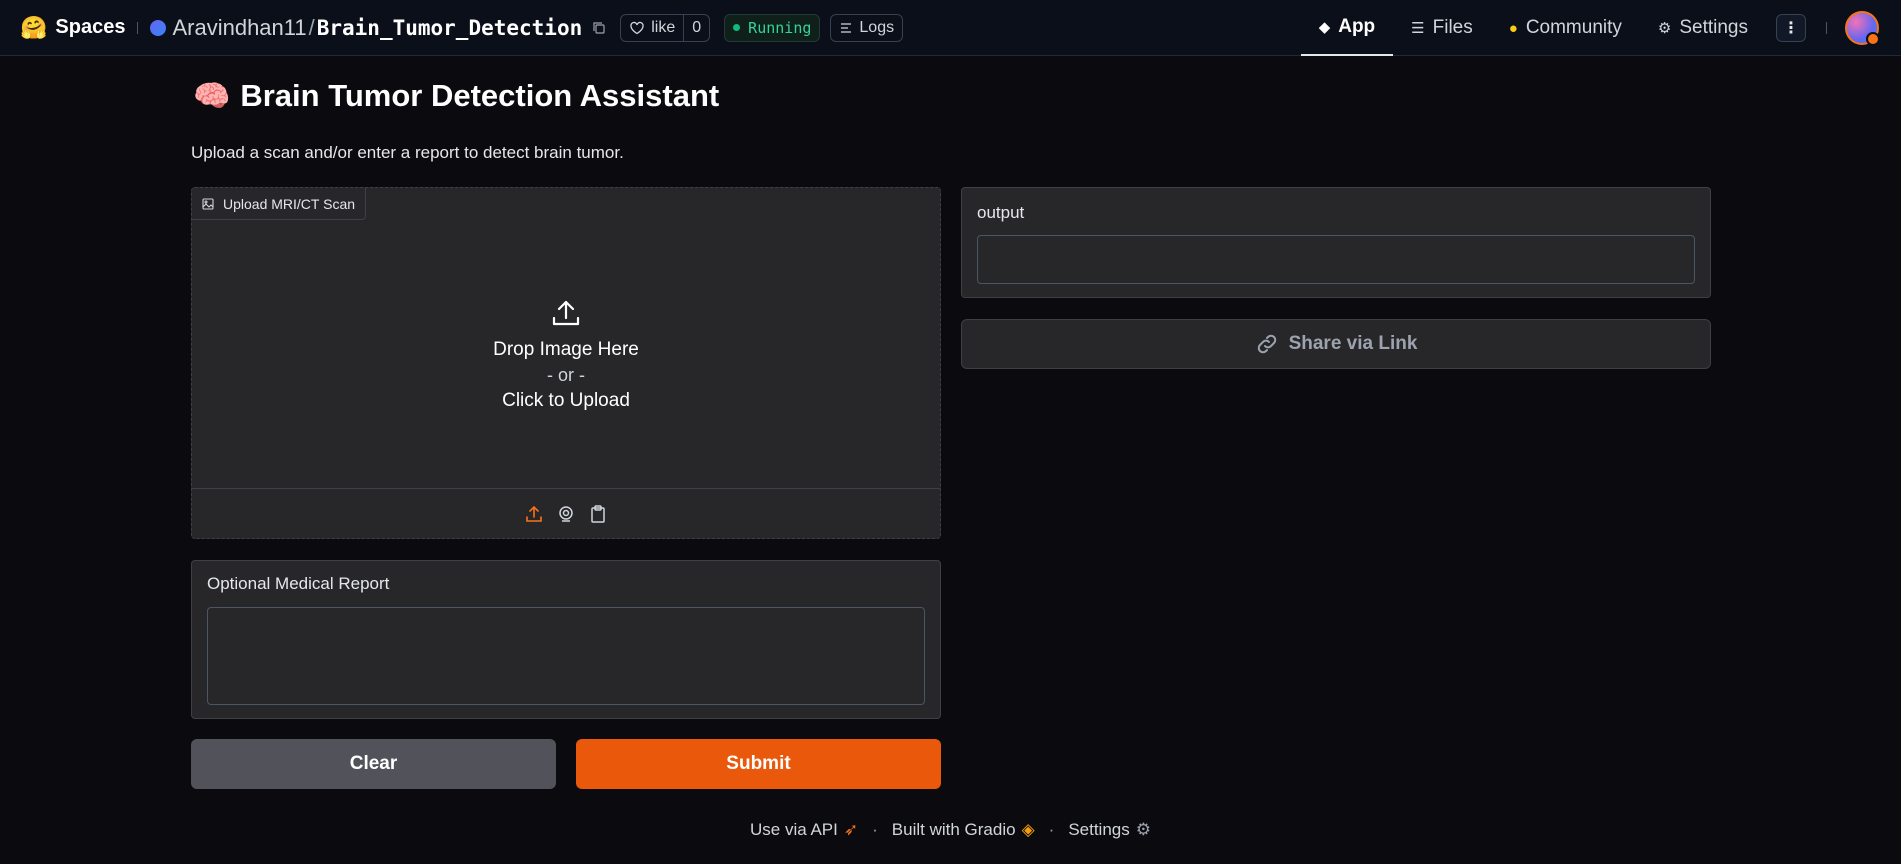 This screenshot has height=864, width=1901. I want to click on submit-button: Submit, so click(758, 764).